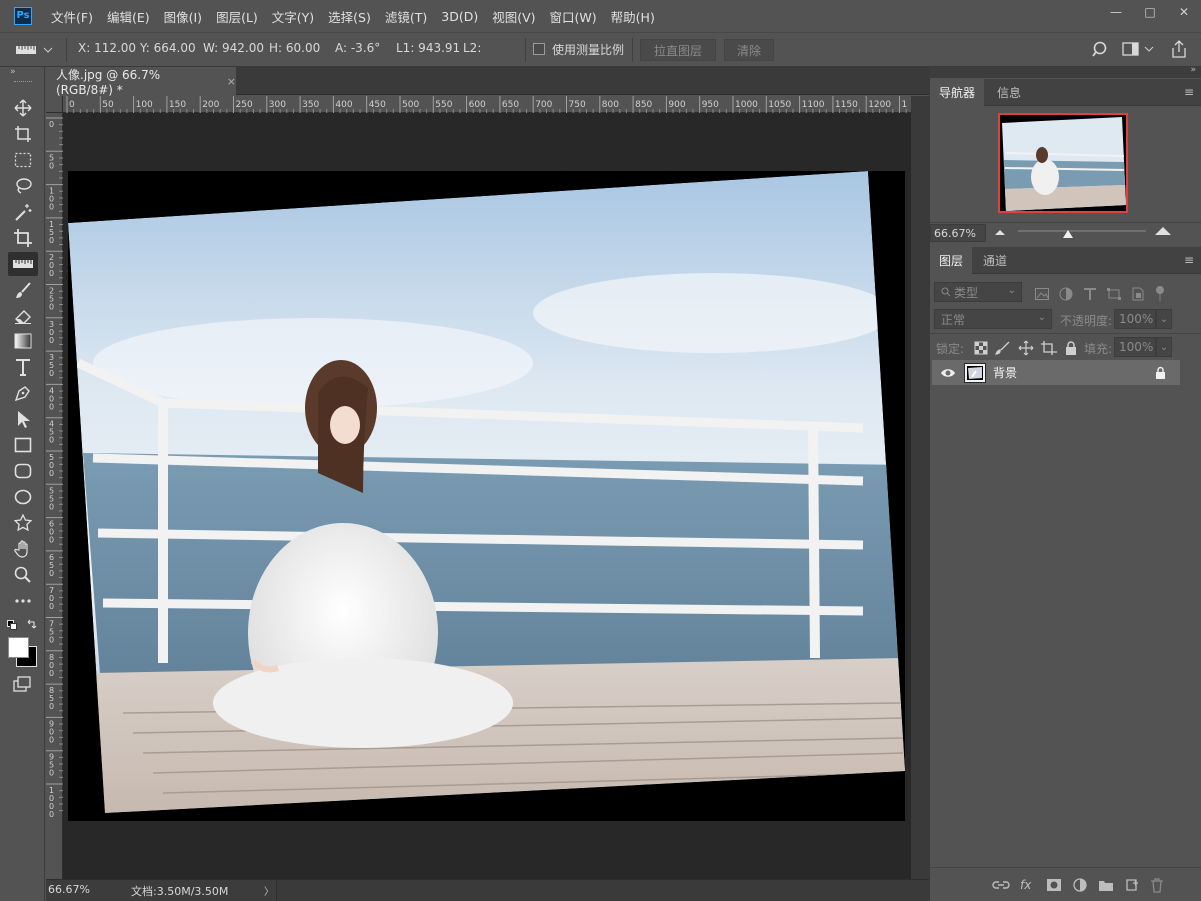  I want to click on tool-preset-picker, so click(34, 50).